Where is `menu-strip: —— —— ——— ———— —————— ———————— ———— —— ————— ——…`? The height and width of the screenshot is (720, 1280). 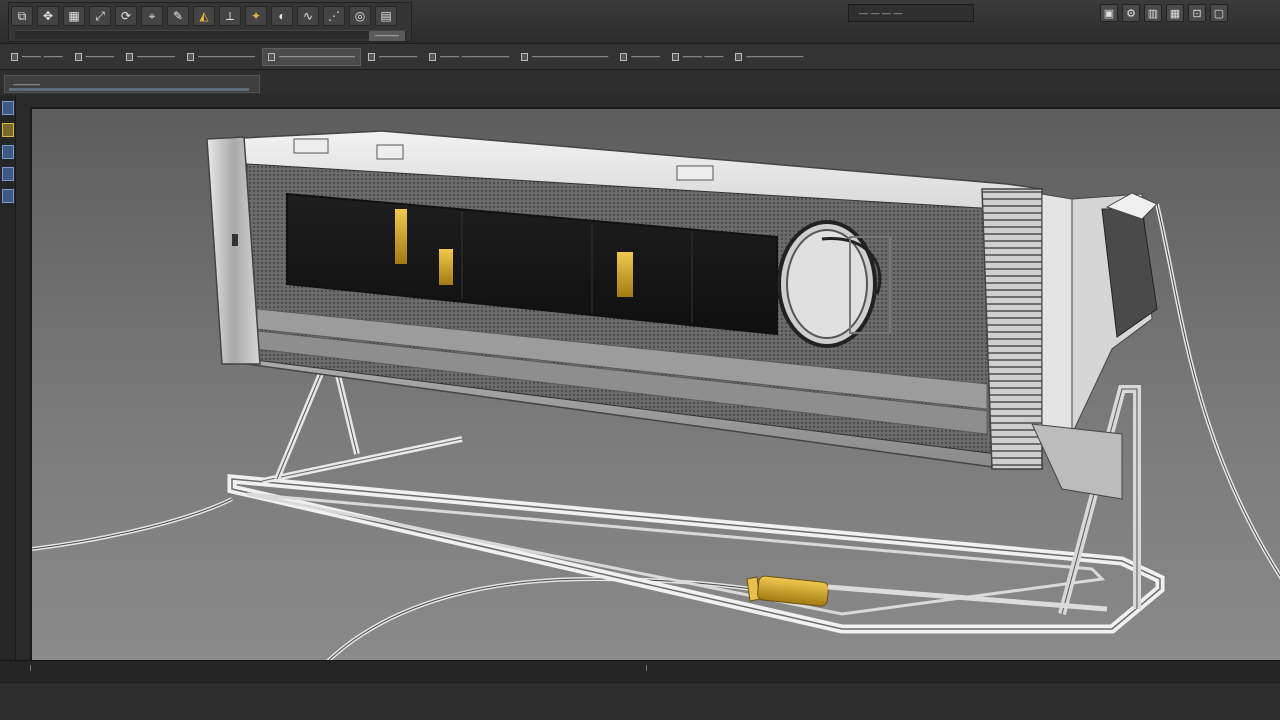 menu-strip: —— —— ——— ———— —————— ———————— ———— —— ————— ——… is located at coordinates (640, 57).